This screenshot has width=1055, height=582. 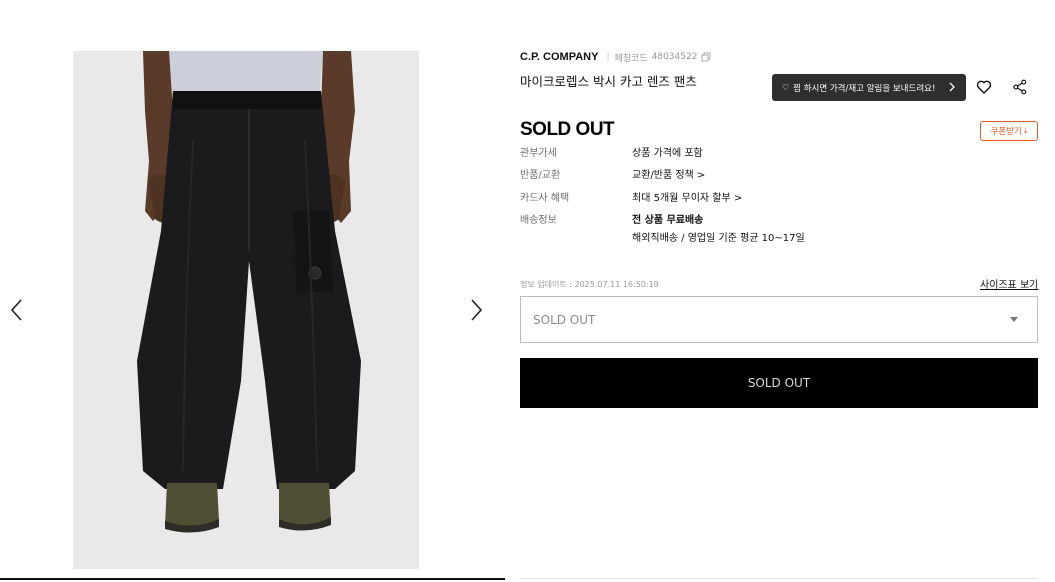 I want to click on wishlist-alert-button: ♡ 찜 하시면 가격/재고 알림을 보내드려요!, so click(x=869, y=87).